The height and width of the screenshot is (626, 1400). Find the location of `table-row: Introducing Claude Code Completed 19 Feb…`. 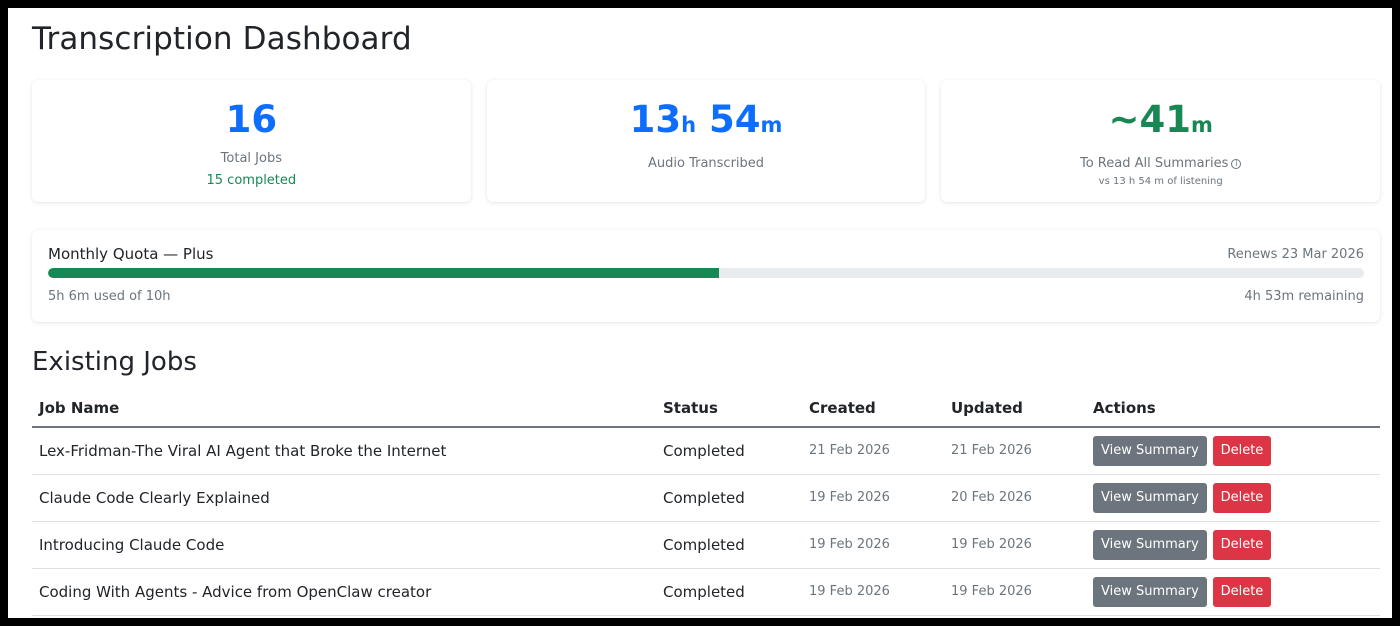

table-row: Introducing Claude Code Completed 19 Feb… is located at coordinates (706, 545).